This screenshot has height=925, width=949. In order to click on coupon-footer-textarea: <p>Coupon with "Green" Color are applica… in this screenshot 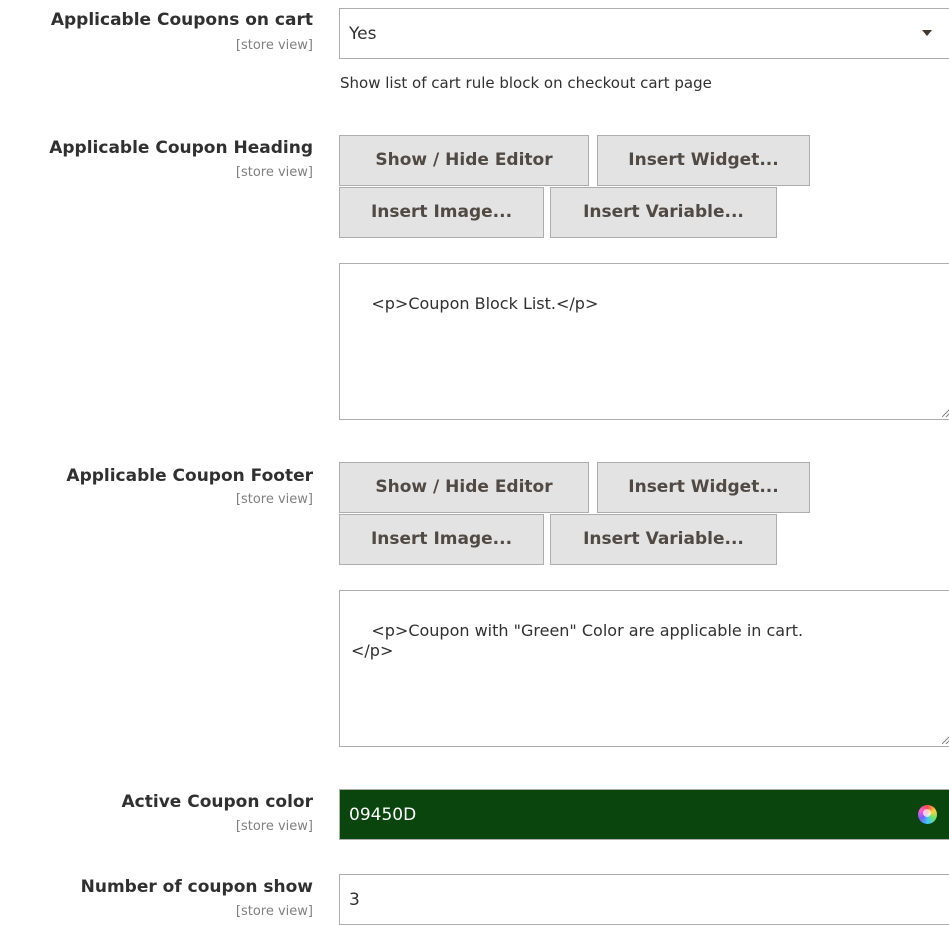, I will do `click(644, 668)`.